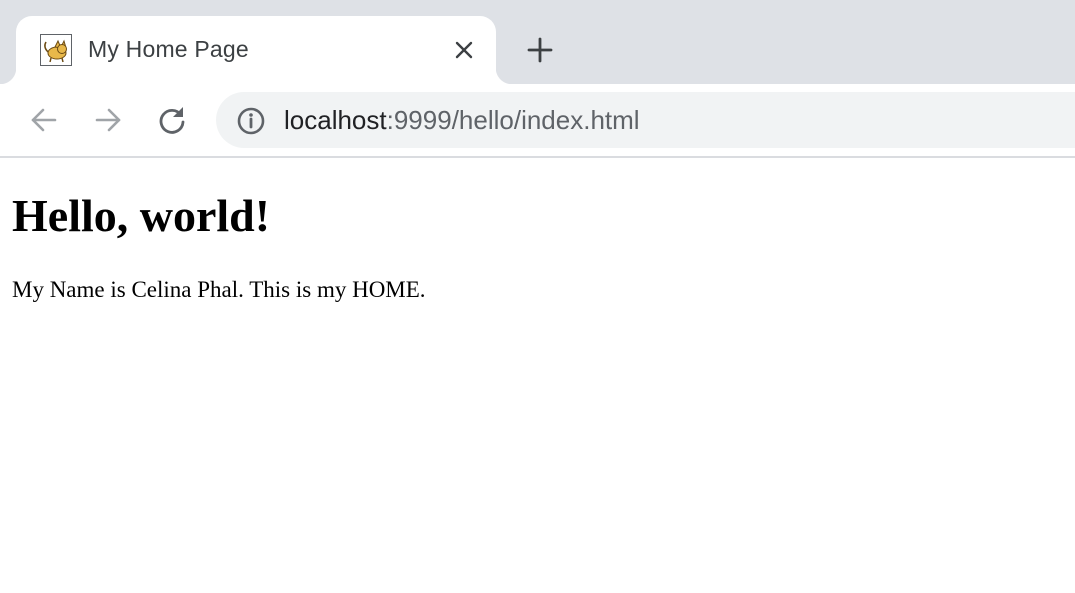 The image size is (1075, 593). I want to click on tab-strip: My Home Page, so click(537, 42).